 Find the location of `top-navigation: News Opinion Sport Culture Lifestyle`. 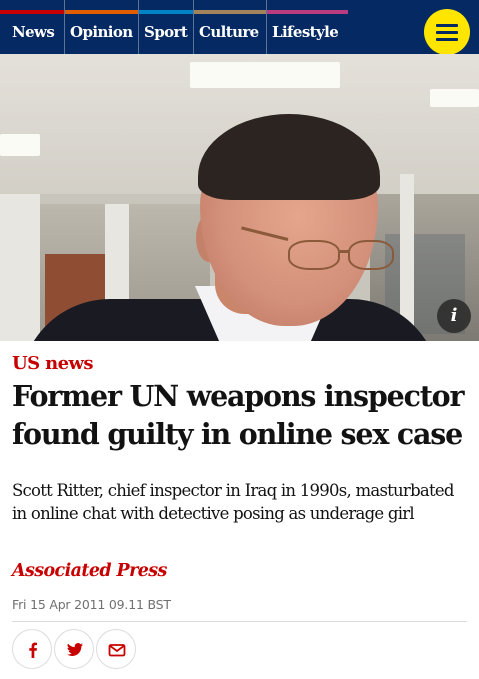

top-navigation: News Opinion Sport Culture Lifestyle is located at coordinates (239, 27).